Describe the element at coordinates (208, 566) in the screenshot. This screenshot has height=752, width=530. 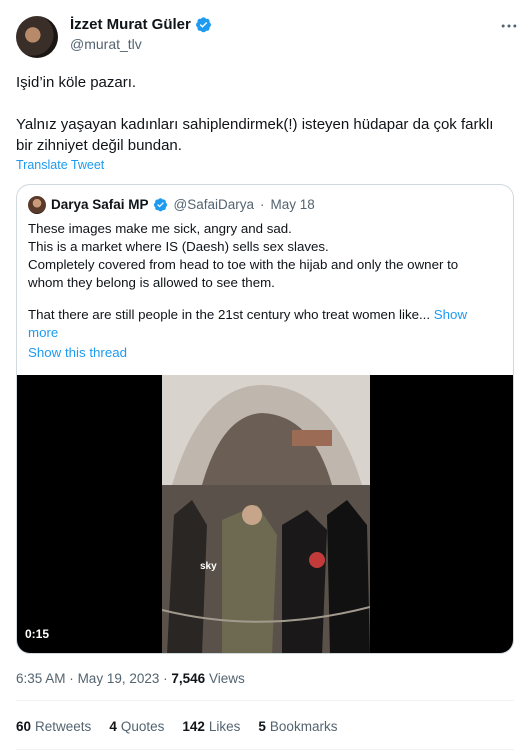
I see `video-watermark: sky` at that location.